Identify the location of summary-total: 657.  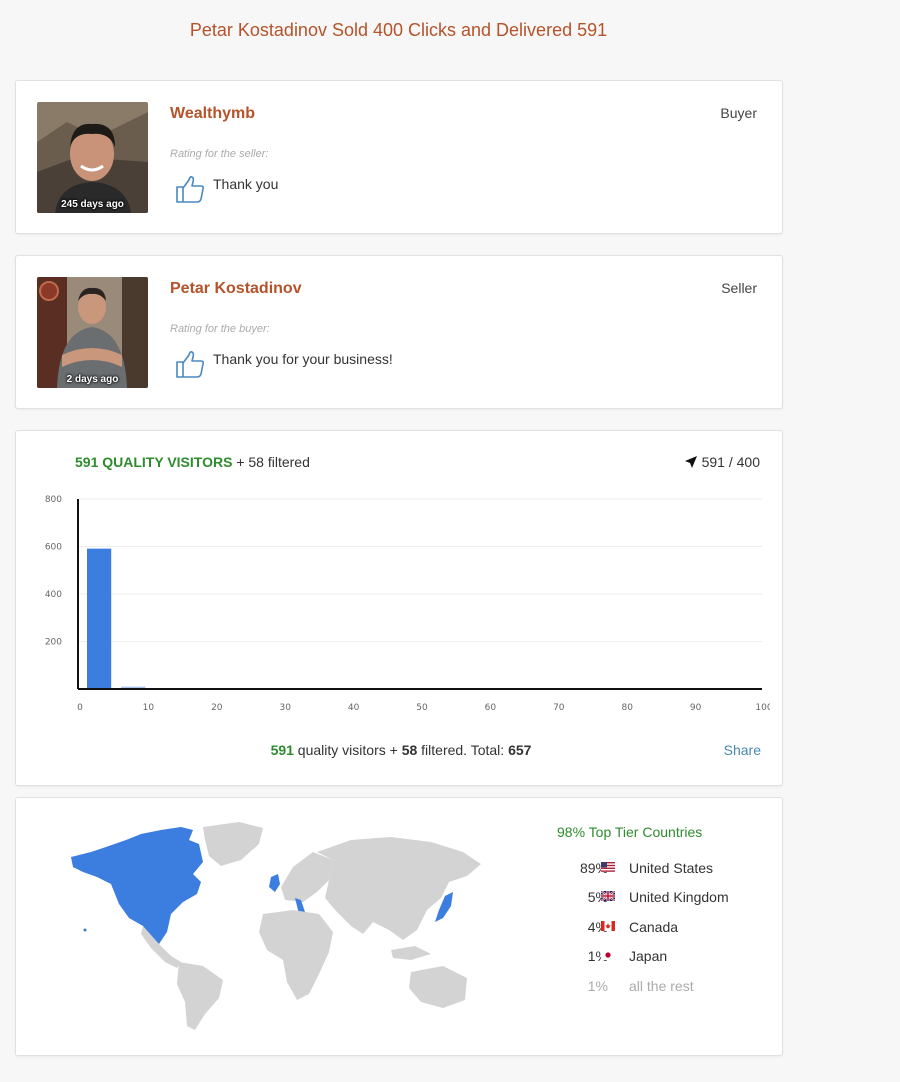
(520, 750).